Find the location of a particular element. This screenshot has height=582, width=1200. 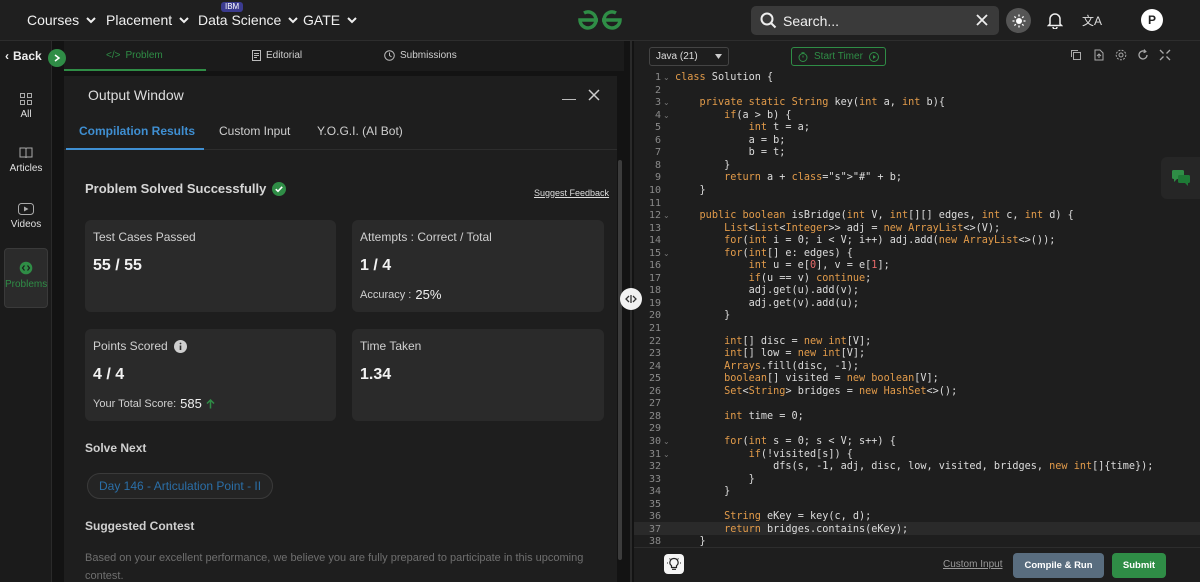

sidebar-item-all: All is located at coordinates (26, 106).